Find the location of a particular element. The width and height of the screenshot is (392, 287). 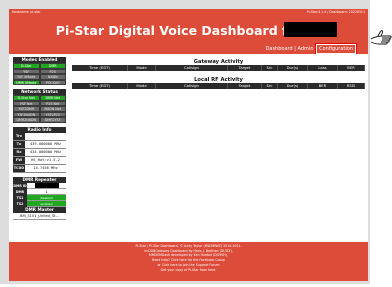

local-rf-col-3: Target is located at coordinates (245, 86).